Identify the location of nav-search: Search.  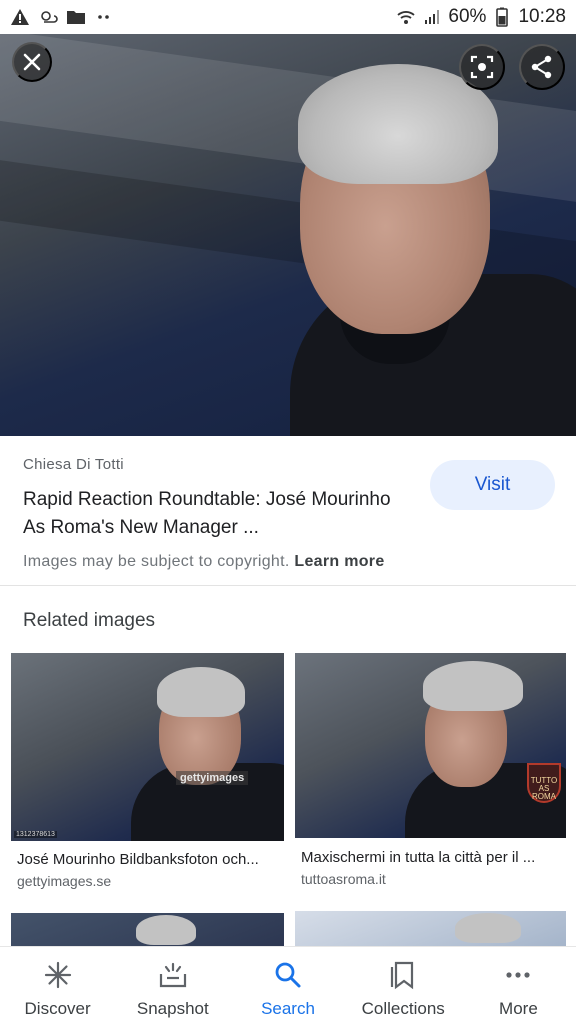
(287, 985).